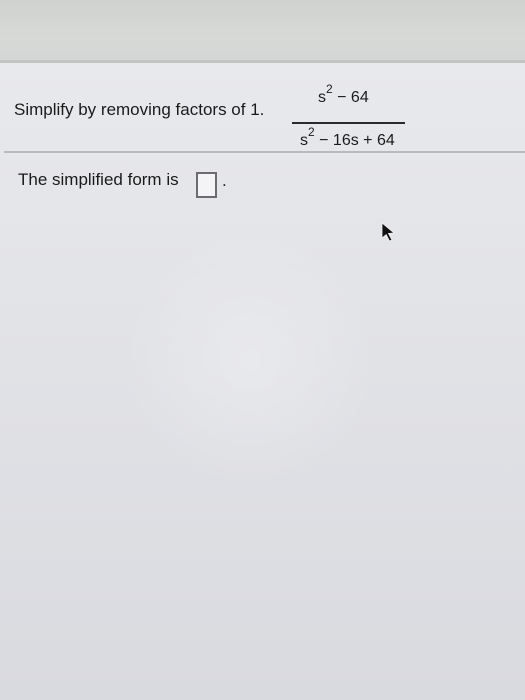 The image size is (525, 700). Describe the element at coordinates (350, 97) in the screenshot. I see `numerator-rest: − 64` at that location.